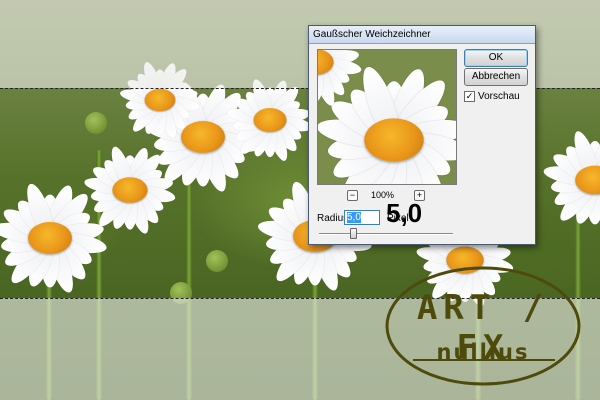 The height and width of the screenshot is (400, 600). Describe the element at coordinates (469, 96) in the screenshot. I see `preview-checkbox: ✓` at that location.